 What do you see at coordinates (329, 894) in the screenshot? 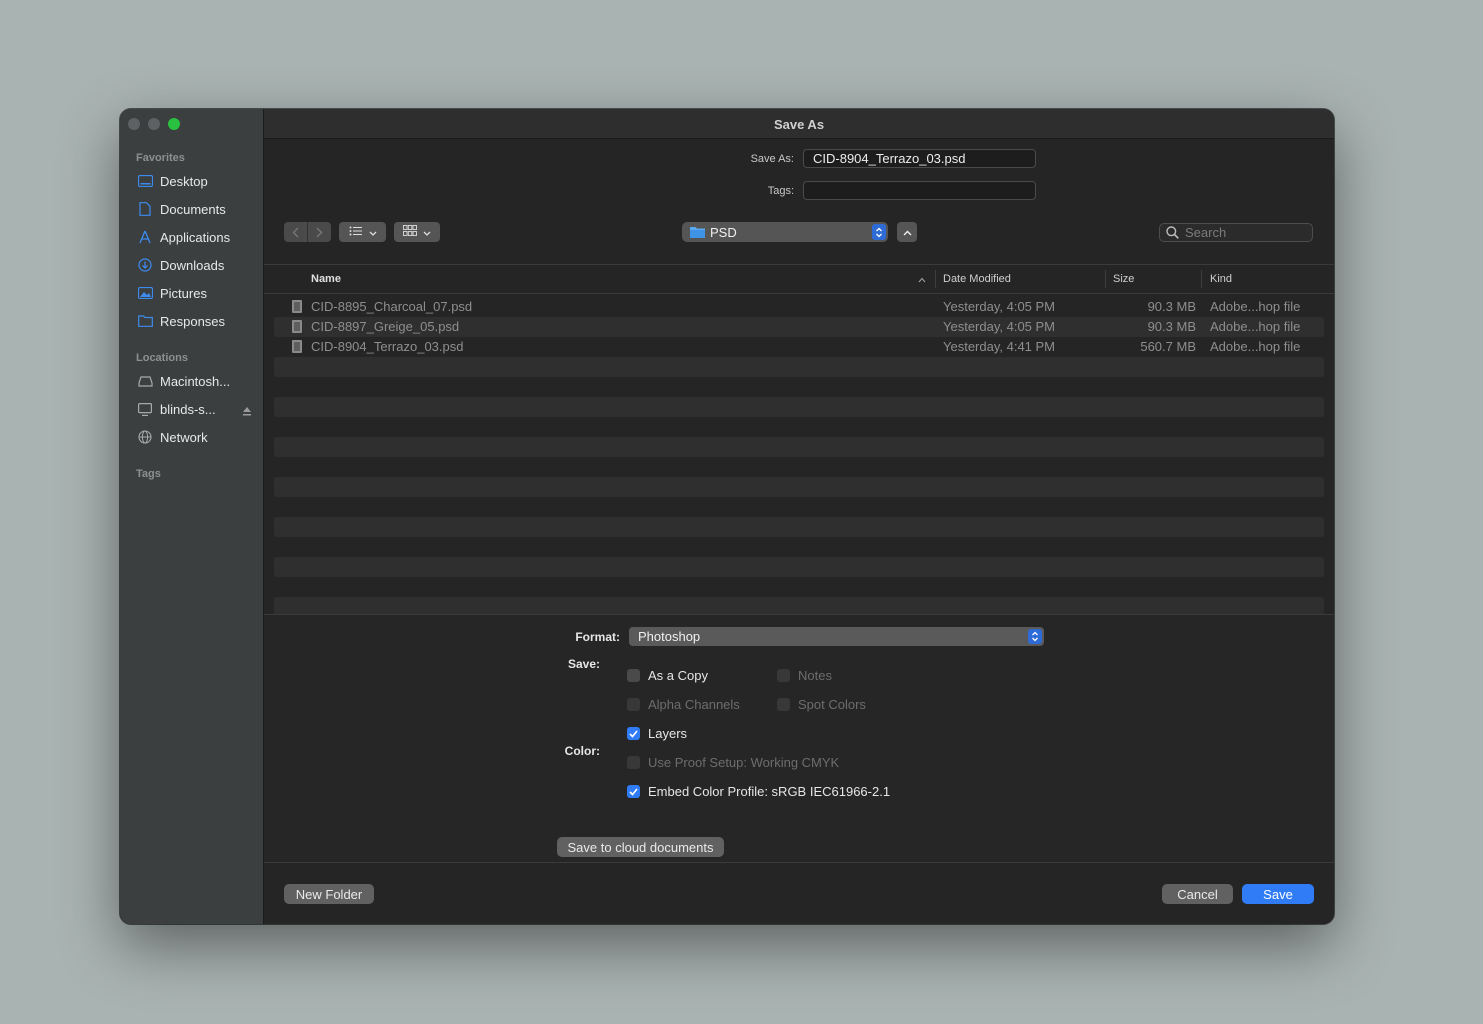
I see `new-folder-button: New Folder` at bounding box center [329, 894].